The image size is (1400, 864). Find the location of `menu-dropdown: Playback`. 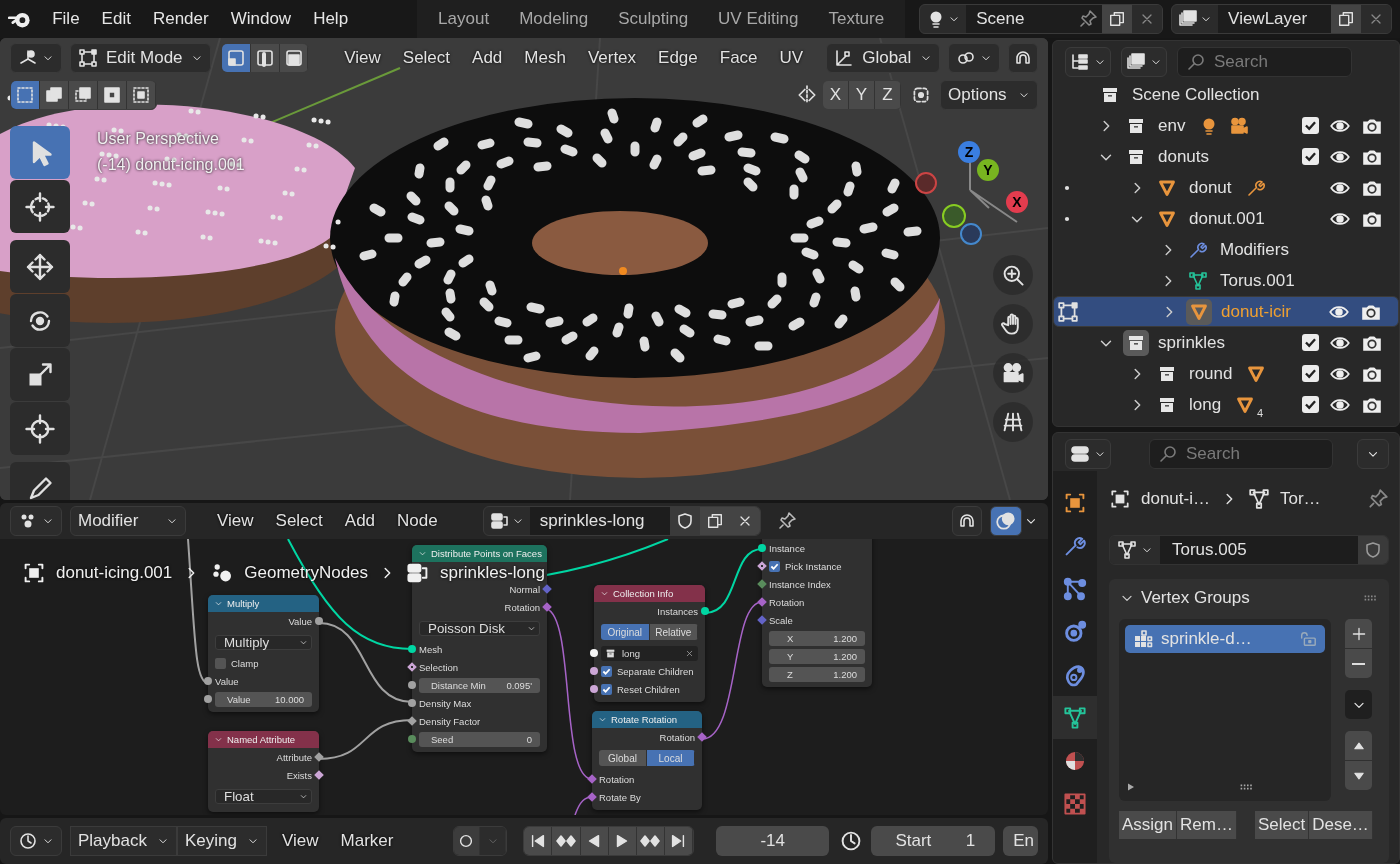

menu-dropdown: Playback is located at coordinates (123, 841).